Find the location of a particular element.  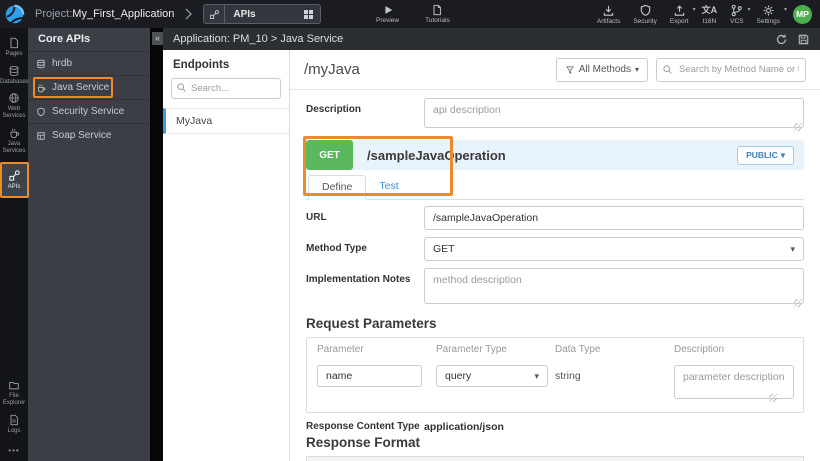

export-button: Export ▾ is located at coordinates (682, 14).